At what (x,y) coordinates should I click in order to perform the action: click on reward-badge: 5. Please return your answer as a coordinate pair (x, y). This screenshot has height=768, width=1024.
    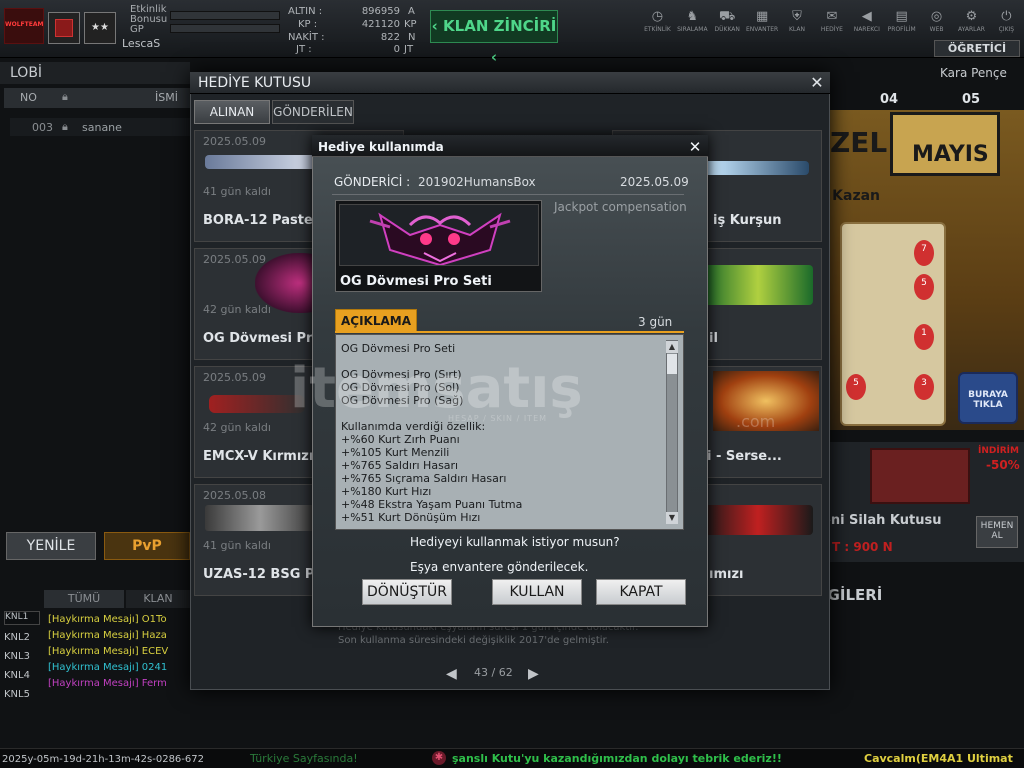
    Looking at the image, I should click on (924, 287).